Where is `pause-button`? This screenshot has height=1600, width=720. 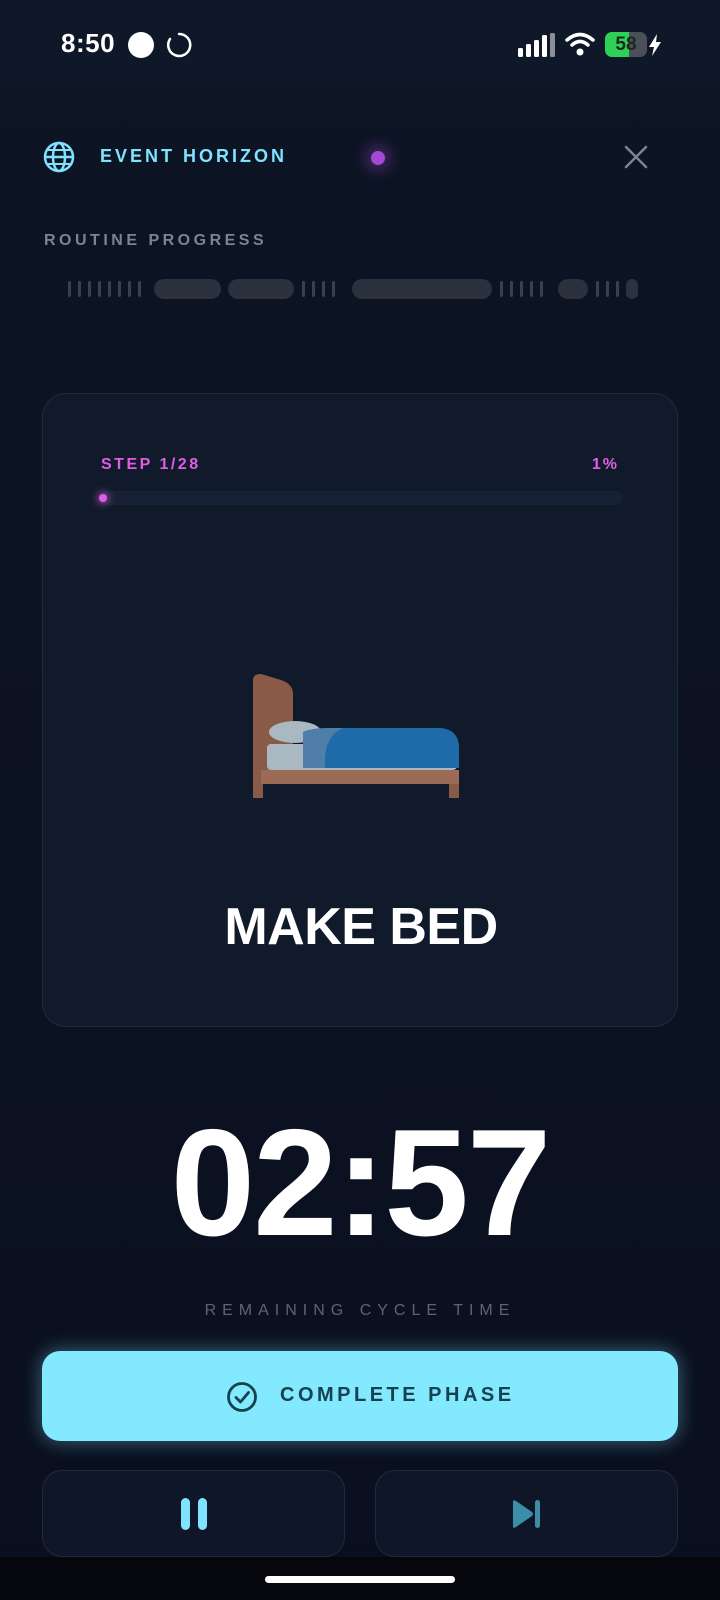 pause-button is located at coordinates (193, 1513).